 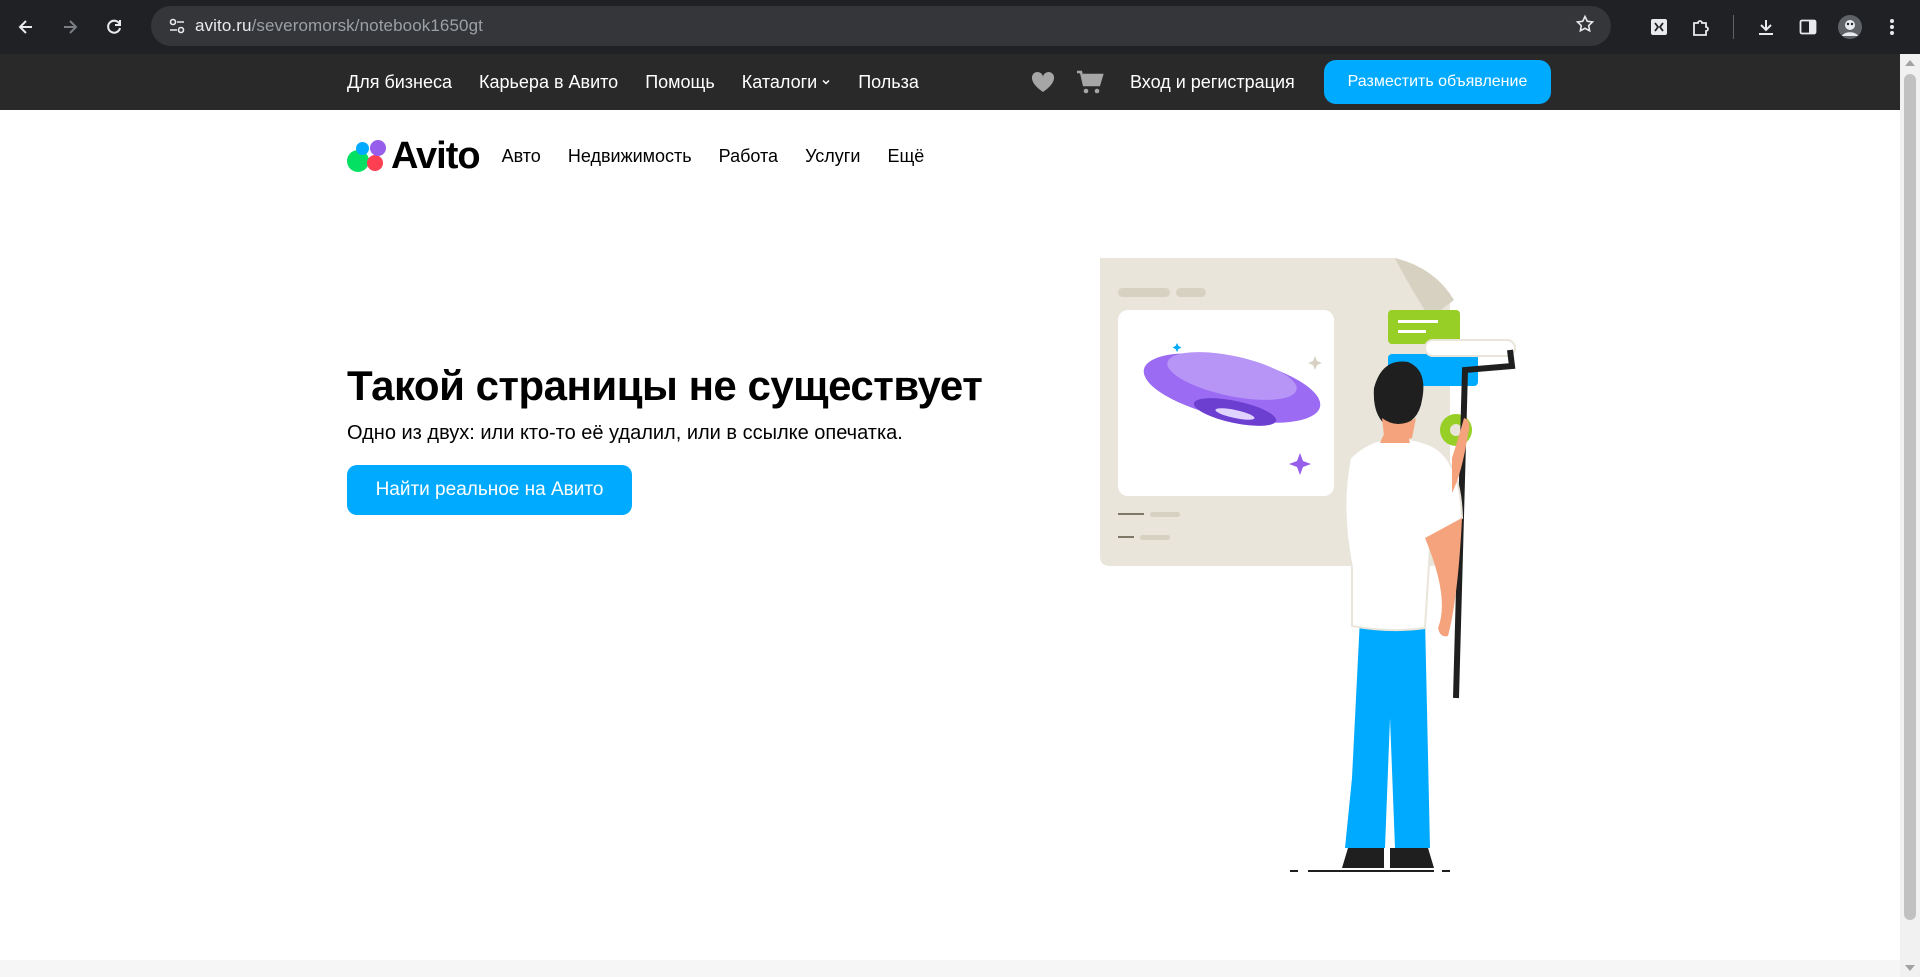 What do you see at coordinates (1484, 524) in the screenshot?
I see `roller-handle` at bounding box center [1484, 524].